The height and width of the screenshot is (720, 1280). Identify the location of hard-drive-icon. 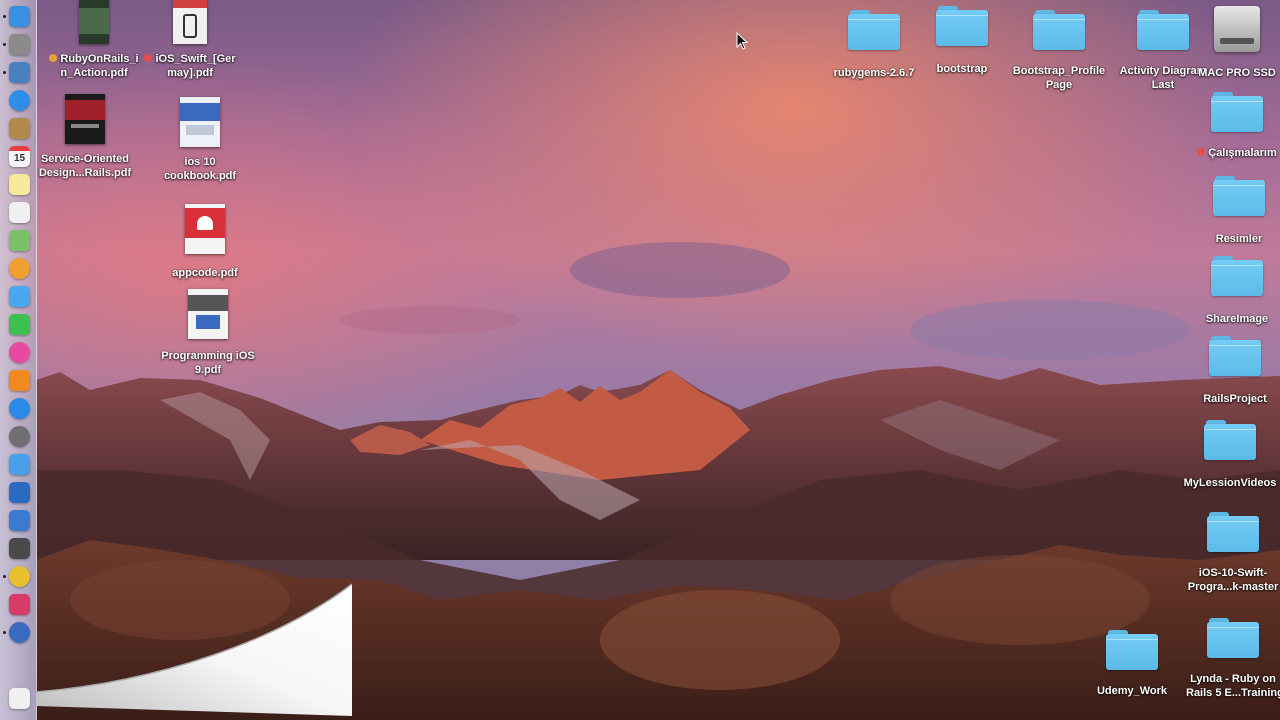
(1237, 29).